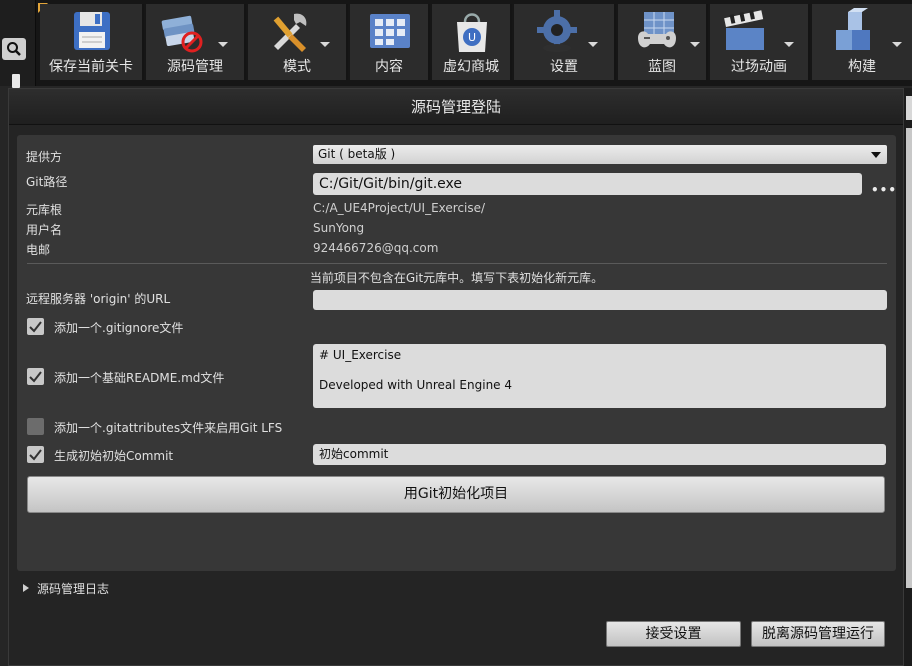  I want to click on init-notice: 当前项目不包含在Git元库中。填写下表初始化新元库。, so click(456, 278).